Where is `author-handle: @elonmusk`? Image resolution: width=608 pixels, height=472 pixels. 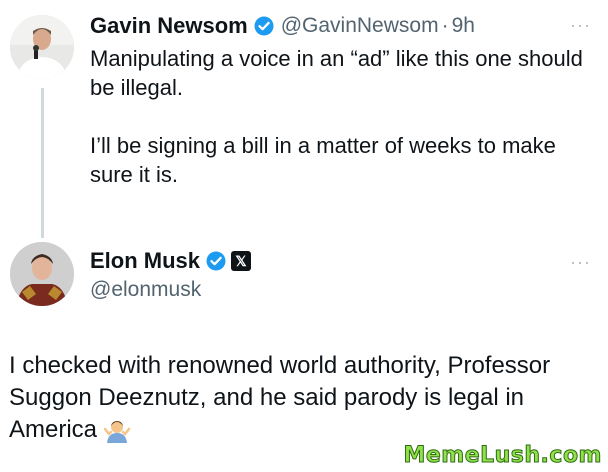
author-handle: @elonmusk is located at coordinates (145, 290).